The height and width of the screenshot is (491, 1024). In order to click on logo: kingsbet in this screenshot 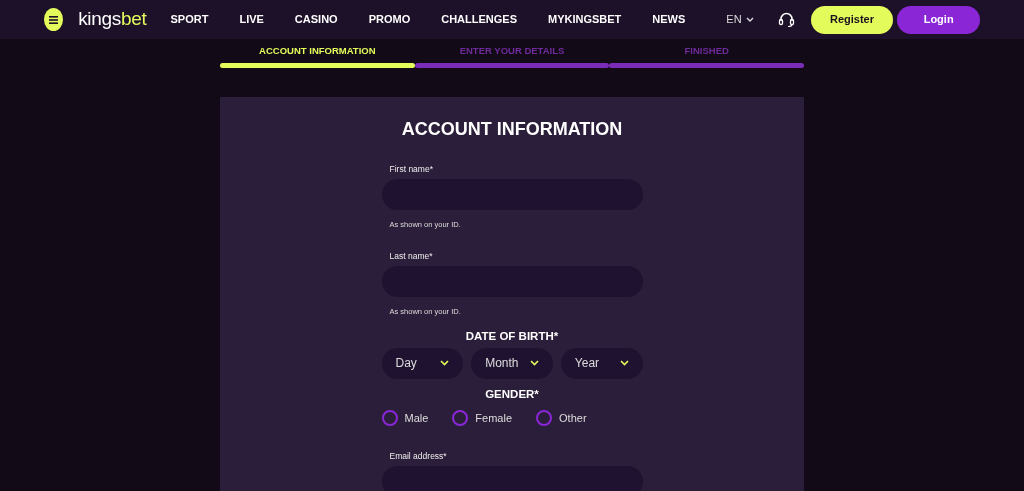, I will do `click(112, 19)`.